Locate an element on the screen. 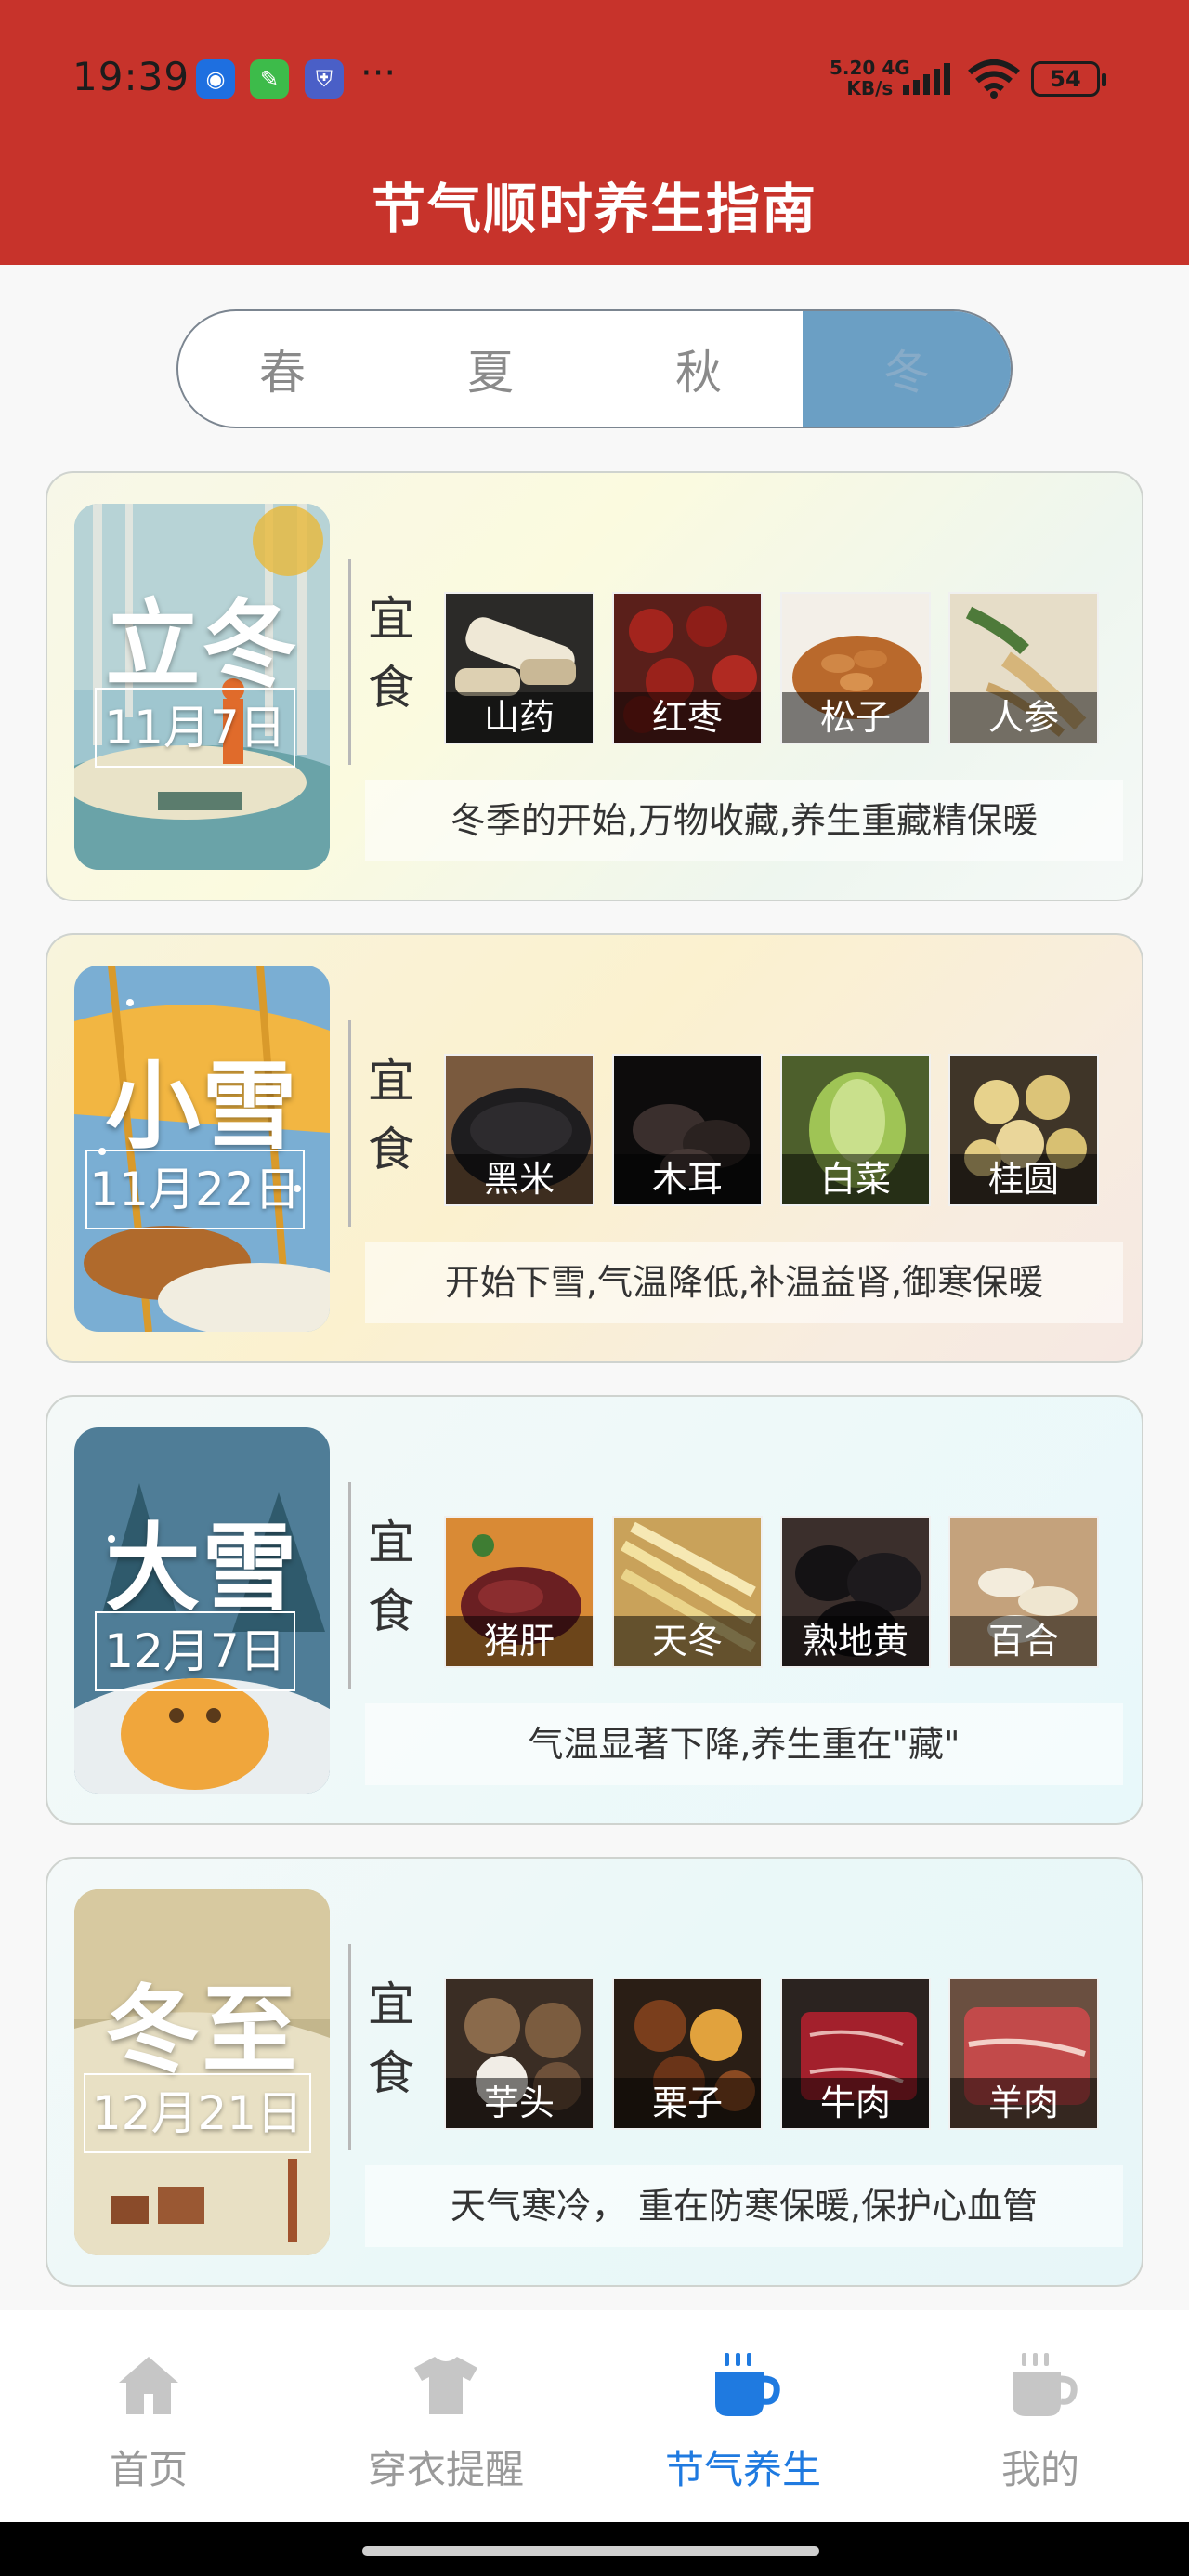 This screenshot has height=2576, width=1189. nav-label: 首页 is located at coordinates (148, 2469).